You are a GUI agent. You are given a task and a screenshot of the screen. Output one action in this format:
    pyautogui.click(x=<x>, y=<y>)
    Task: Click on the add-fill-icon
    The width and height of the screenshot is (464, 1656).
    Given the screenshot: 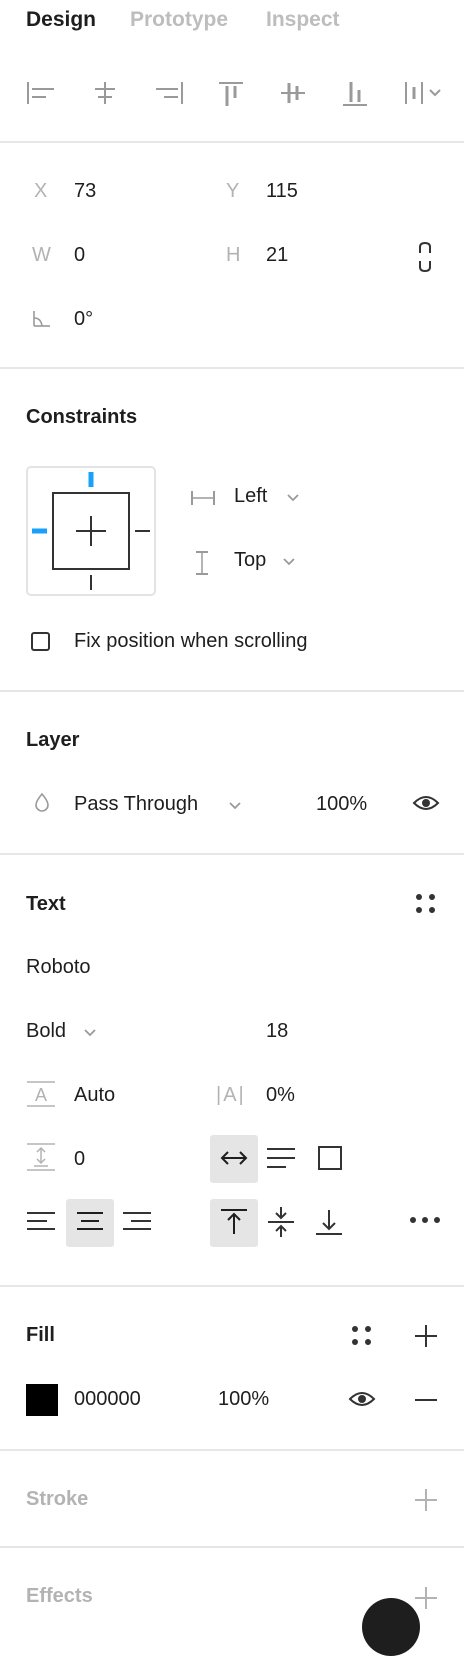 What is the action you would take?
    pyautogui.click(x=426, y=1336)
    